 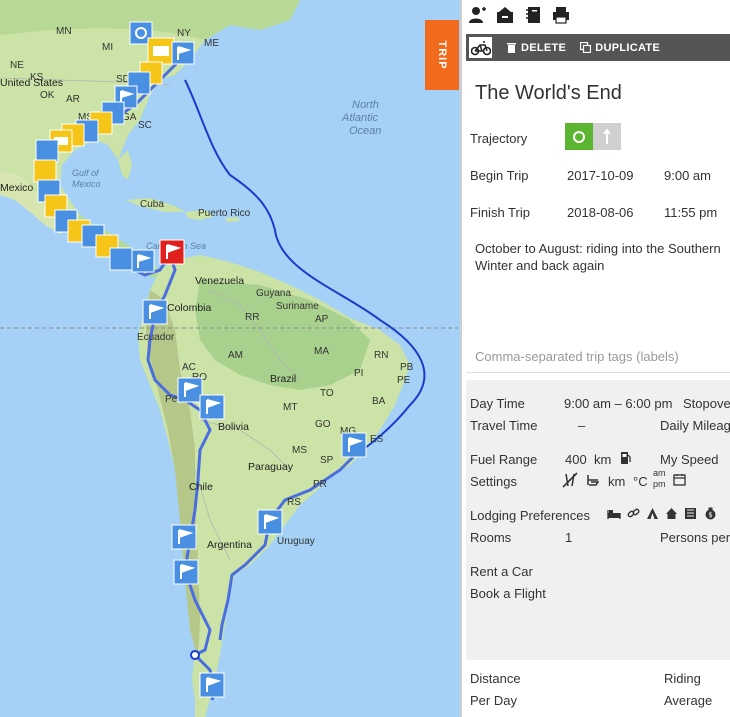 I want to click on delete-button: DELETE, so click(x=536, y=48).